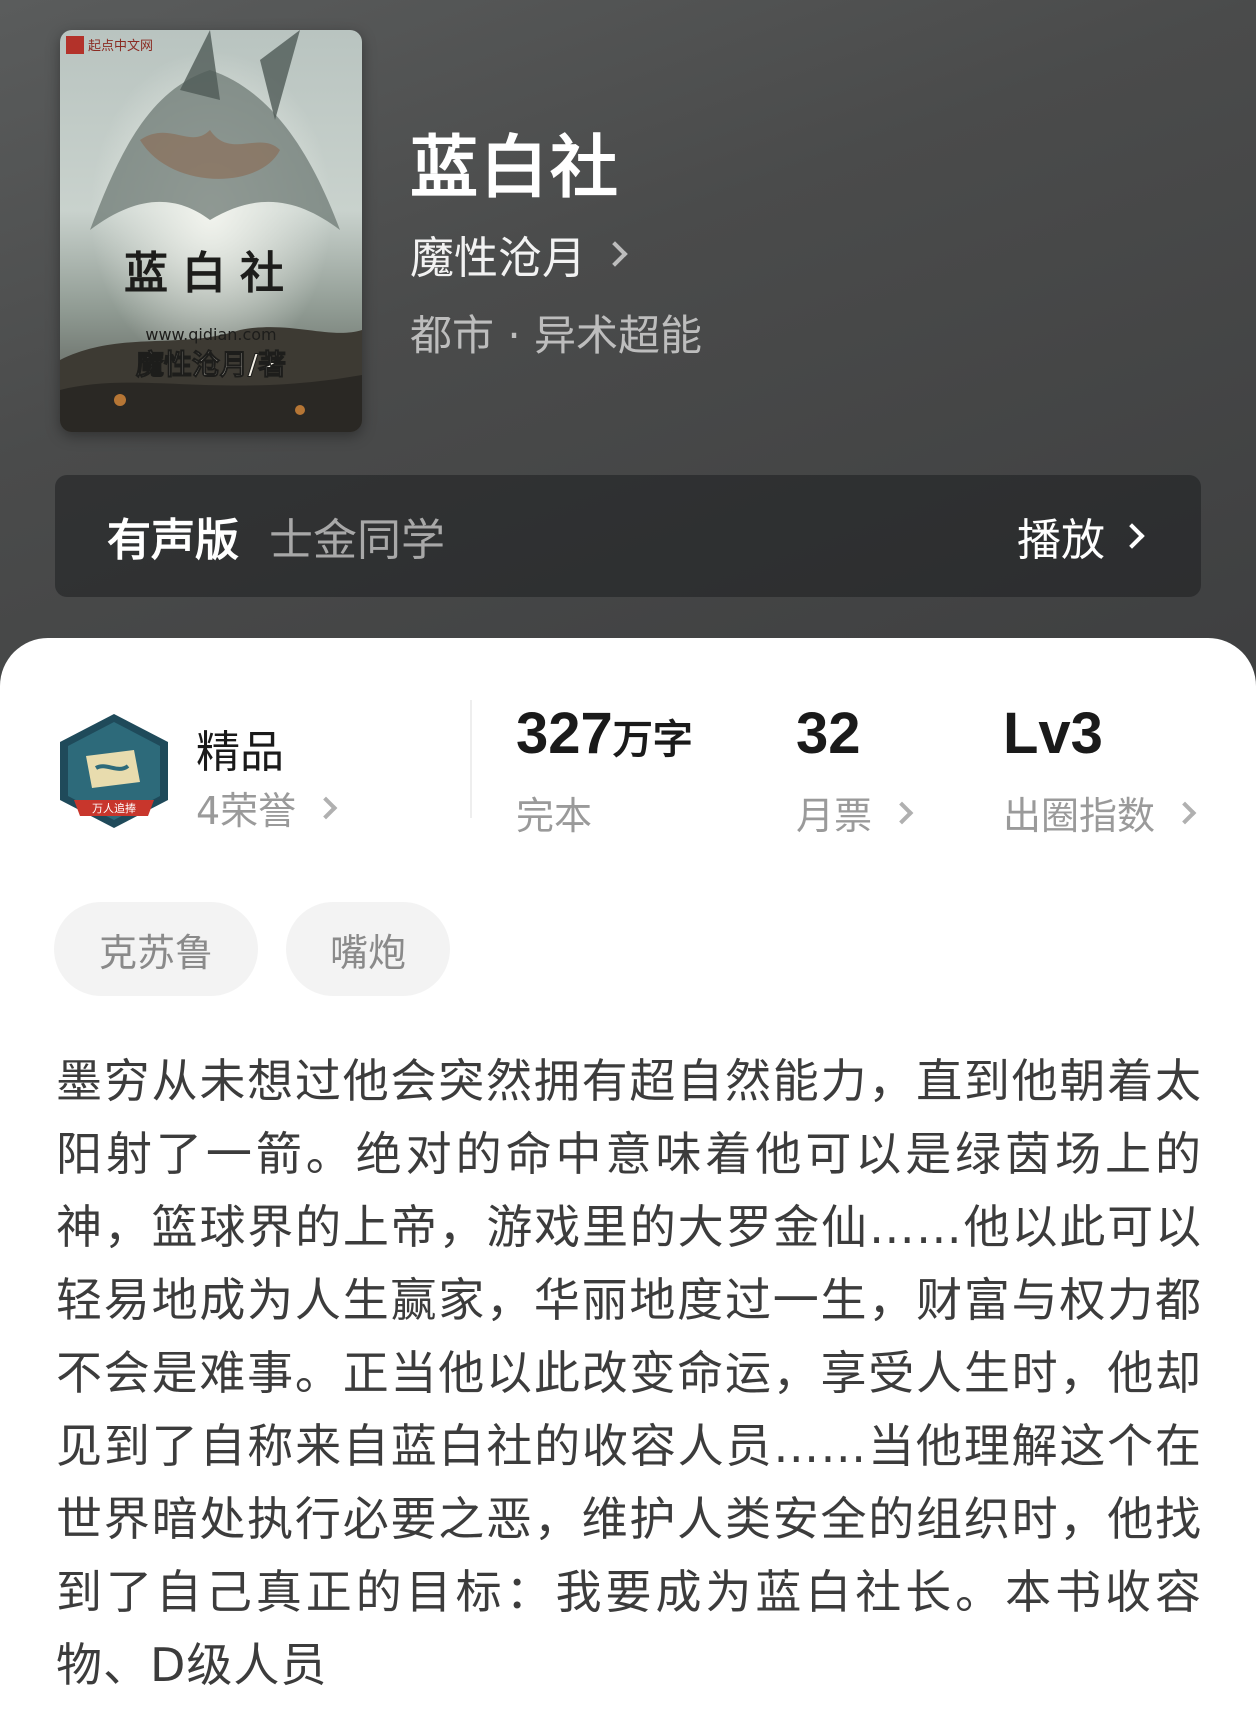  What do you see at coordinates (498, 258) in the screenshot?
I see `author-name: 魔性沧月` at bounding box center [498, 258].